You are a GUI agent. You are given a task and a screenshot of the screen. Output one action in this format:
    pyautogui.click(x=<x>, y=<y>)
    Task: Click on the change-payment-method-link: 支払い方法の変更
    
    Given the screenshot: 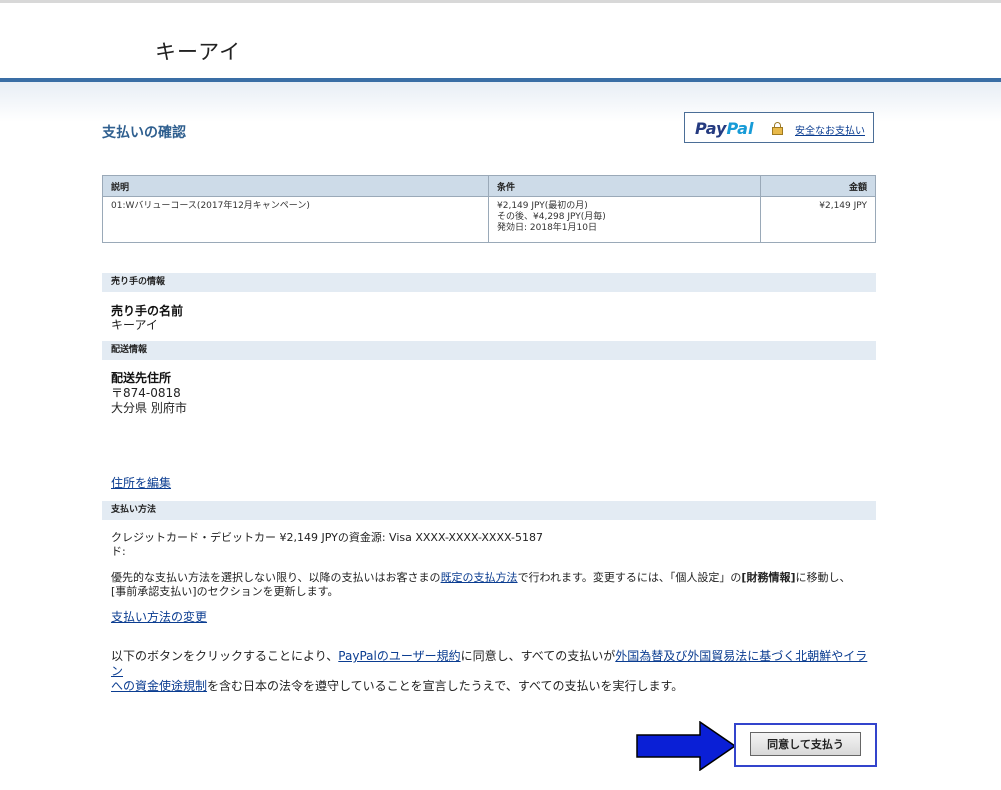 What is the action you would take?
    pyautogui.click(x=159, y=616)
    